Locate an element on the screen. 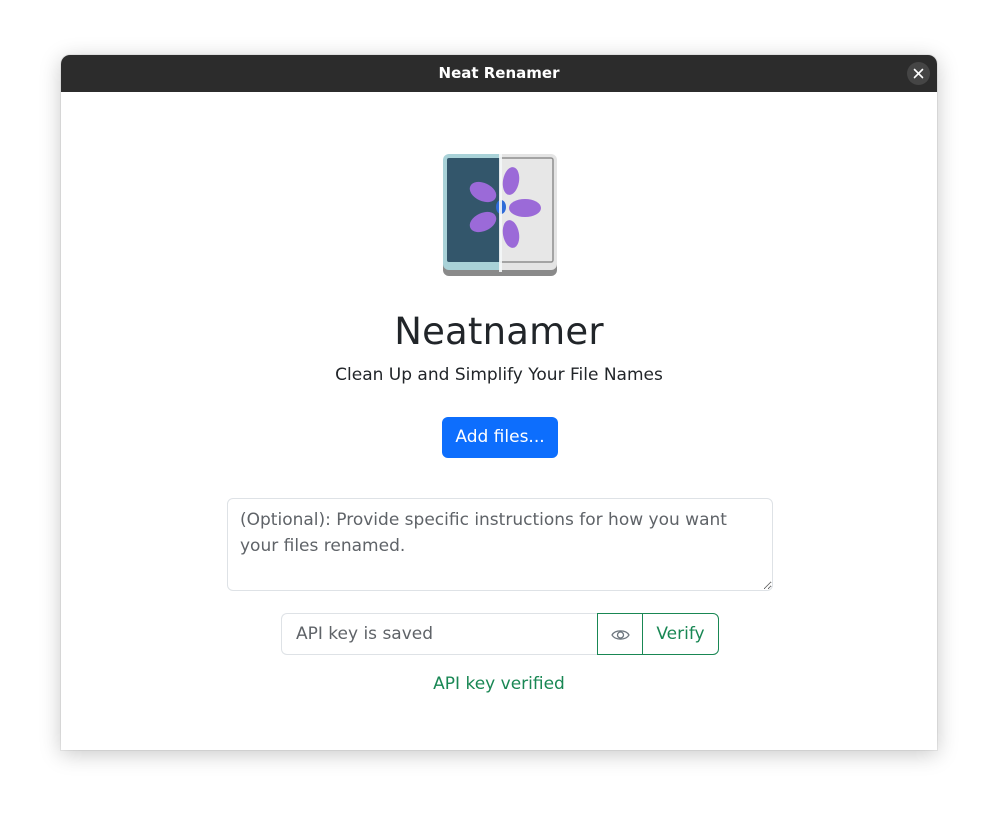 Image resolution: width=998 pixels, height=817 pixels. app-name-heading: Neatnamer is located at coordinates (499, 331).